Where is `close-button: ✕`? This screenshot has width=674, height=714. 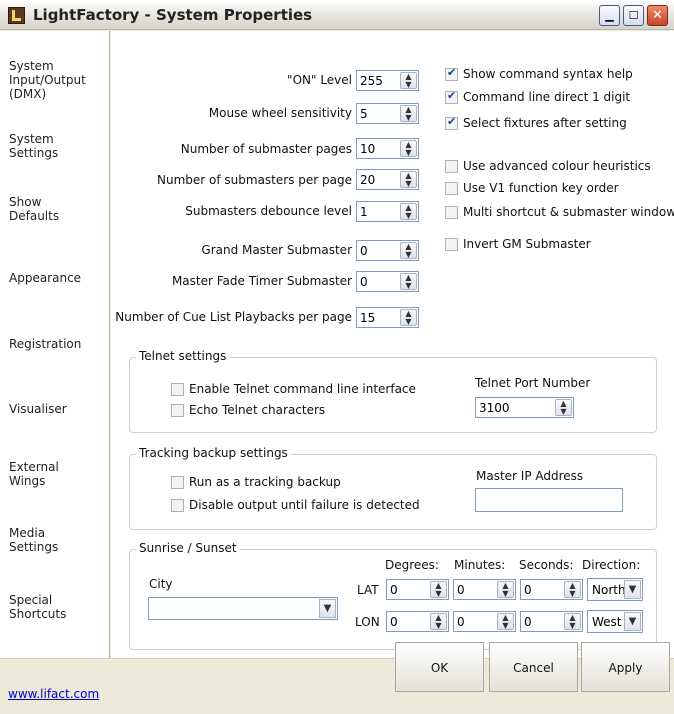
close-button: ✕ is located at coordinates (657, 15).